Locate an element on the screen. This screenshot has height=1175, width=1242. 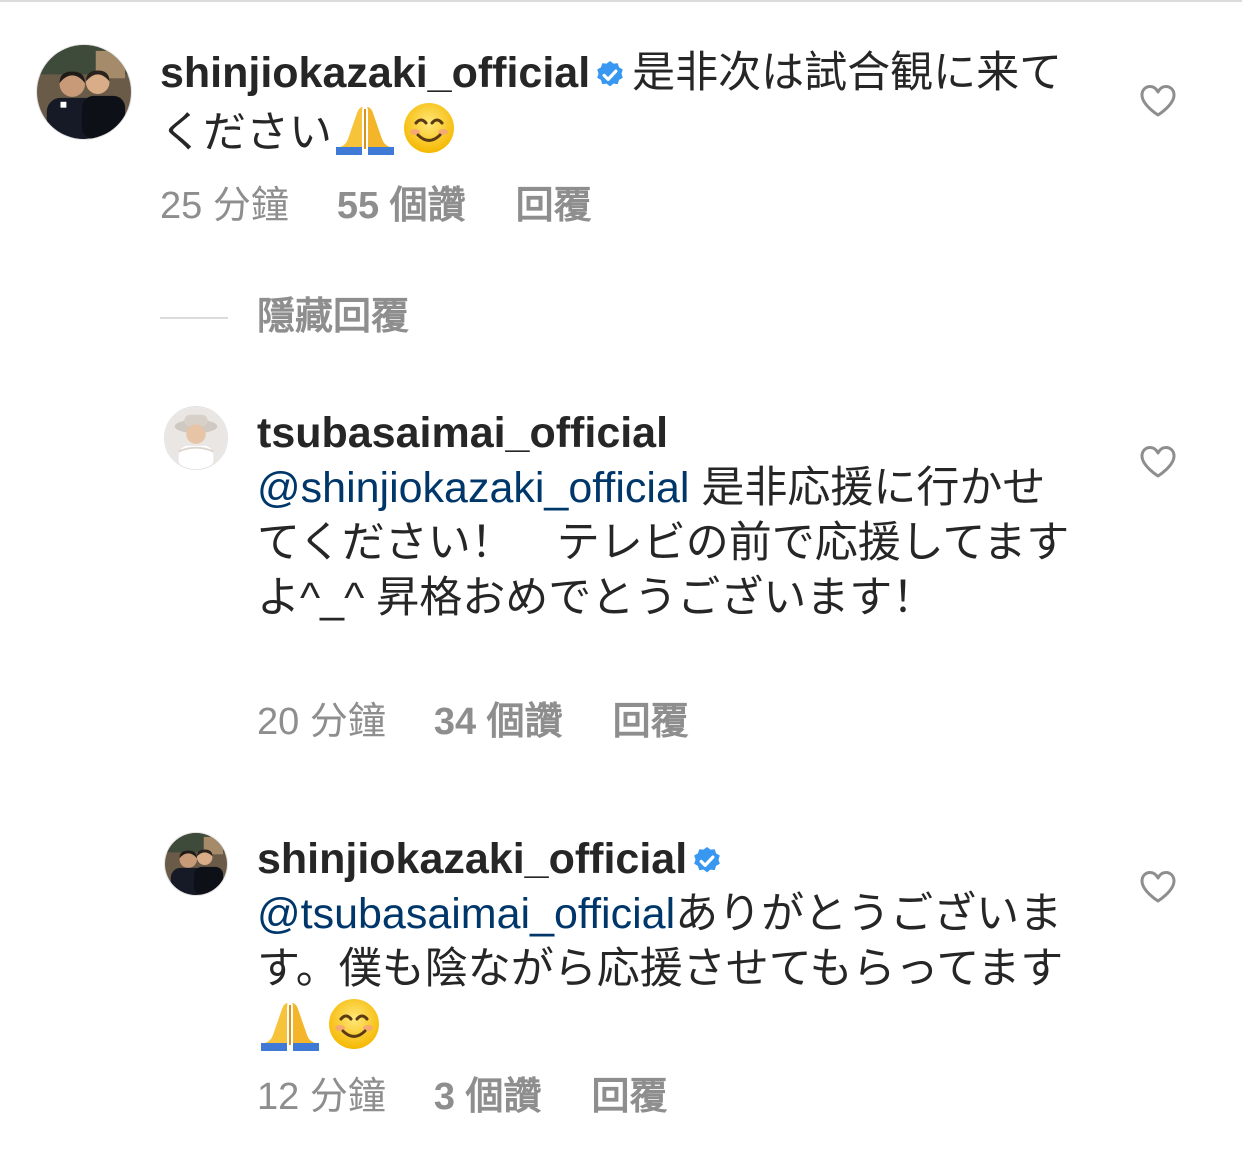
comment-likes: 34 個讚 is located at coordinates (498, 722).